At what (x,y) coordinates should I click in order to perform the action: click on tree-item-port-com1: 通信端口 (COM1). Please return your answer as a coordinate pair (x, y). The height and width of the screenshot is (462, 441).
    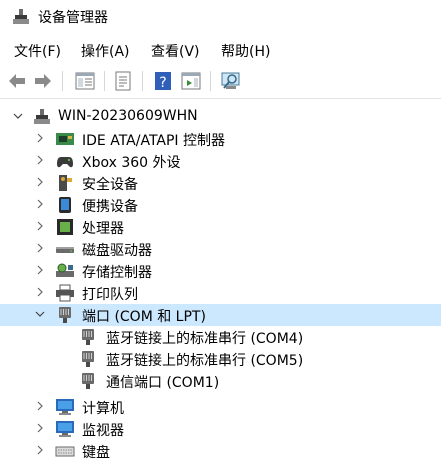
    Looking at the image, I should click on (220, 381).